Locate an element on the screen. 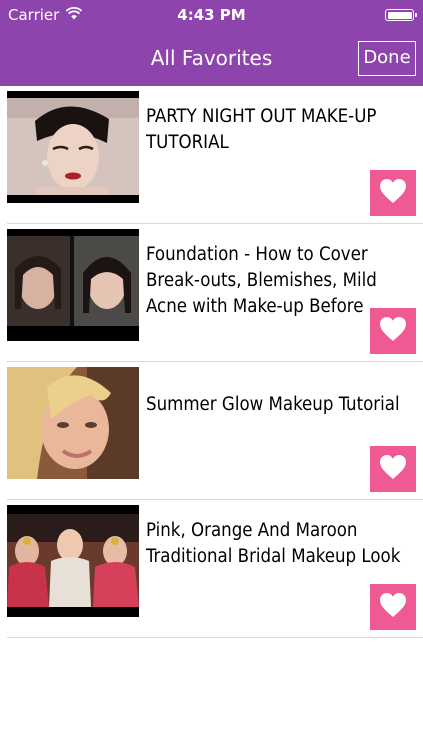 The width and height of the screenshot is (423, 750). item-title: Summer Glow Makeup Tutorial is located at coordinates (273, 404).